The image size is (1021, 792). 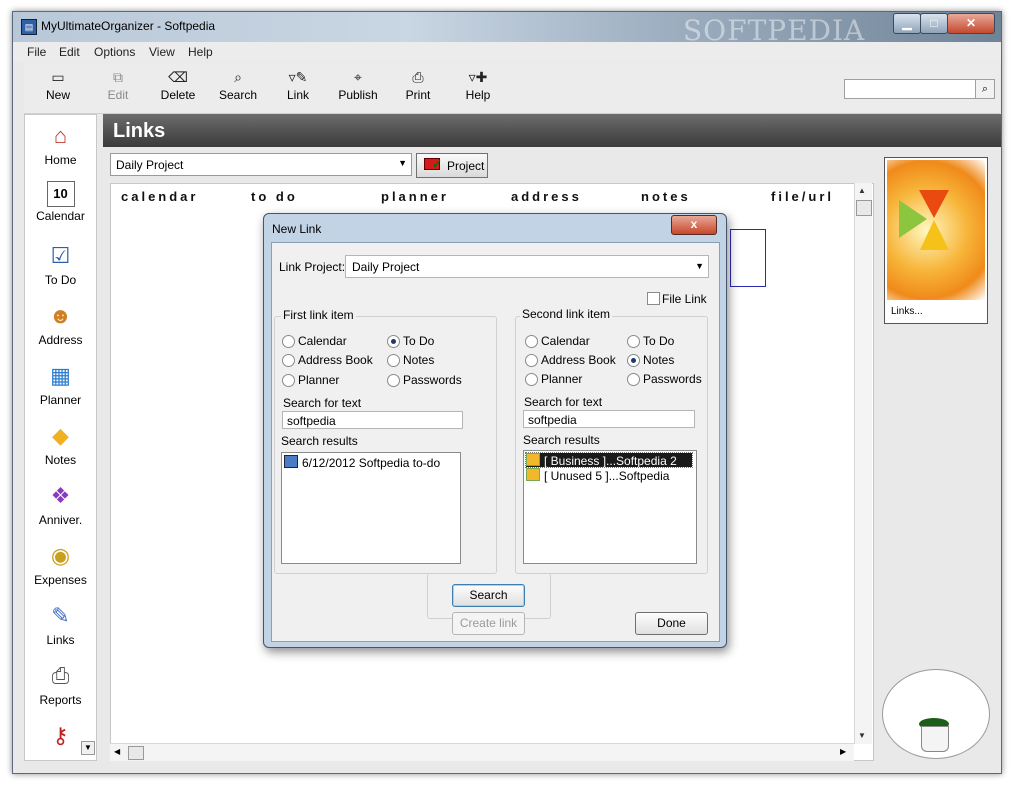 I want to click on second-label-todo: To Do, so click(x=659, y=341).